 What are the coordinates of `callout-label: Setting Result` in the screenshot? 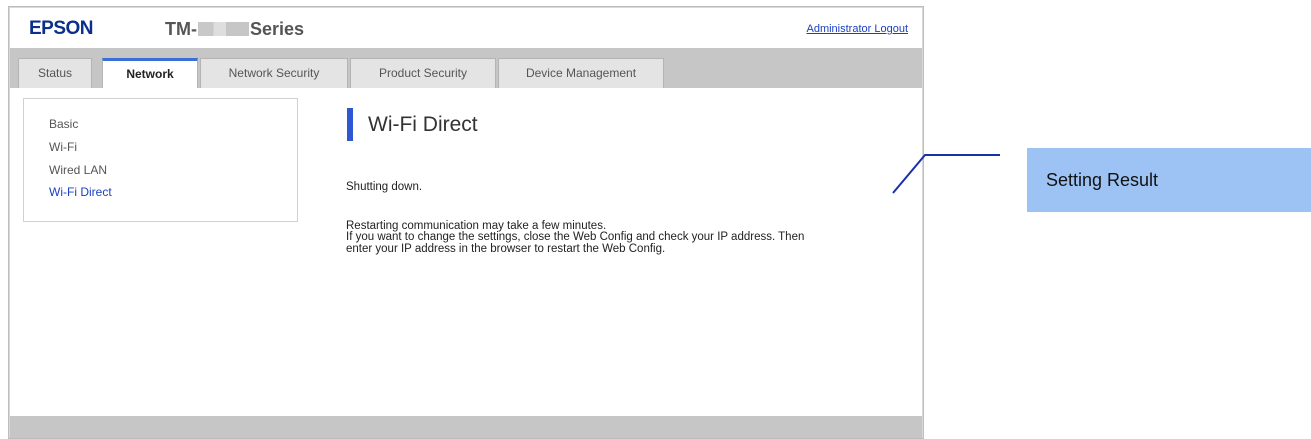 It's located at (1102, 180).